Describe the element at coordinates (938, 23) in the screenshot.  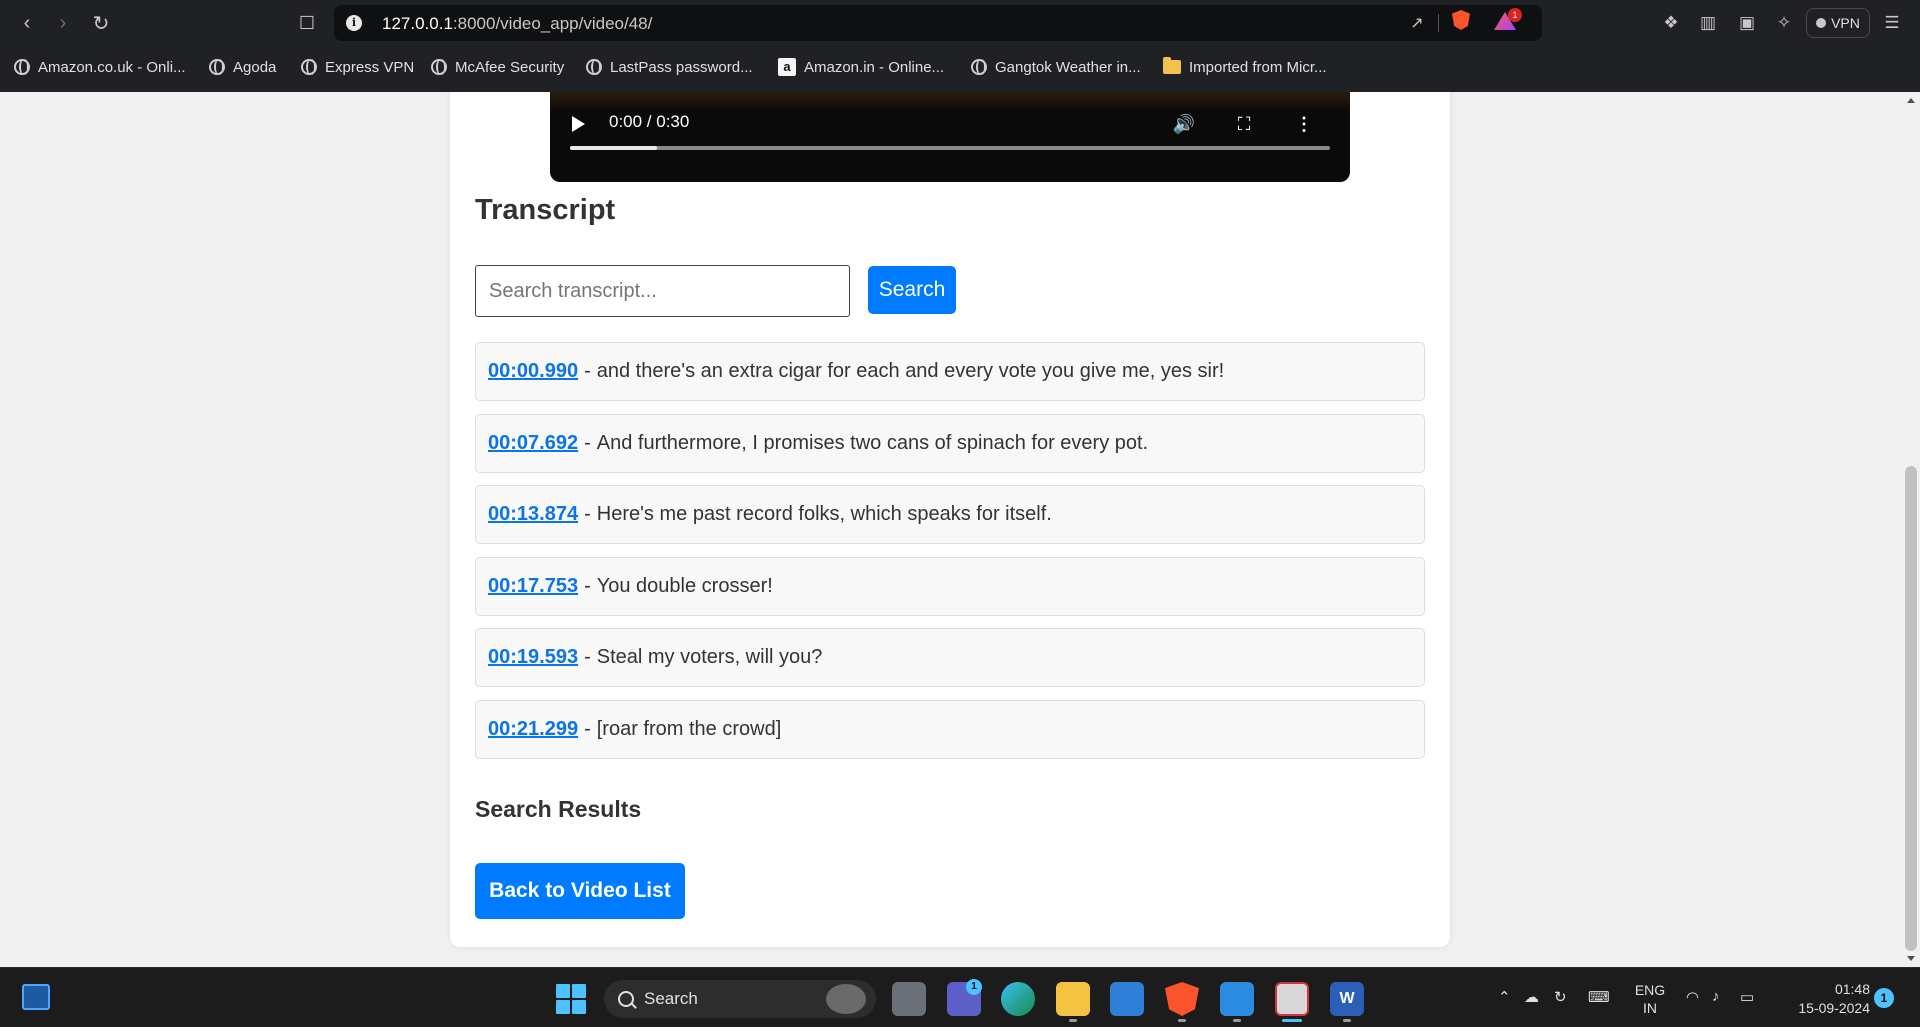
I see `address-bar: i 127.0.0.1:8000/video_app/video/48/ ↗` at that location.